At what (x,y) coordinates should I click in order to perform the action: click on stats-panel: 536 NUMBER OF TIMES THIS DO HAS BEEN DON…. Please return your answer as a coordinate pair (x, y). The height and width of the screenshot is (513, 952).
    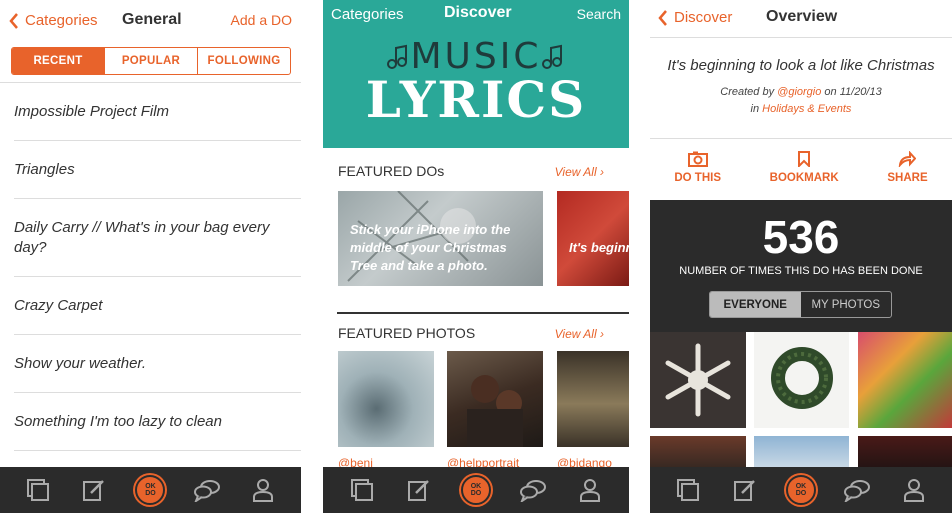
    Looking at the image, I should click on (801, 266).